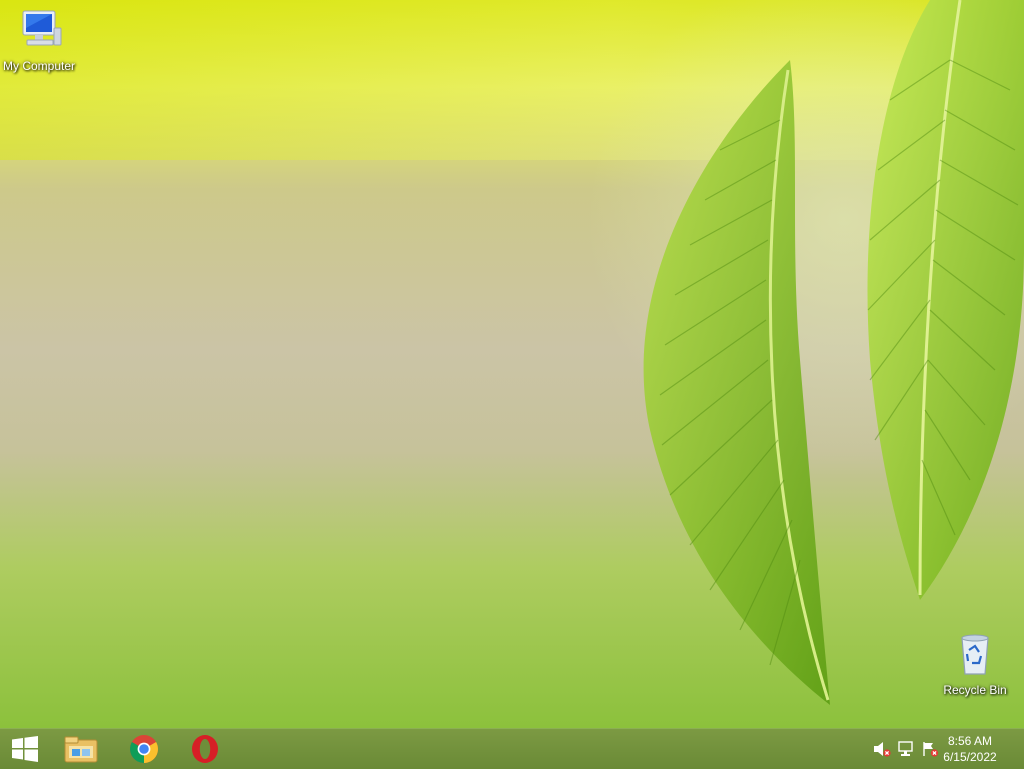 The height and width of the screenshot is (769, 1024). Describe the element at coordinates (970, 757) in the screenshot. I see `clock-date: 6/15/2022` at that location.